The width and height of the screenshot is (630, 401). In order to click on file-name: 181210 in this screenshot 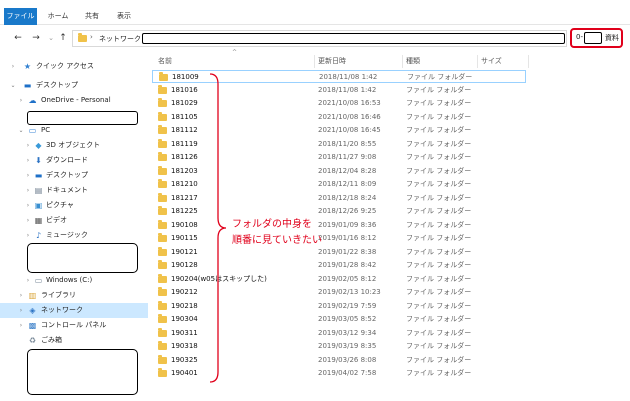, I will do `click(184, 184)`.